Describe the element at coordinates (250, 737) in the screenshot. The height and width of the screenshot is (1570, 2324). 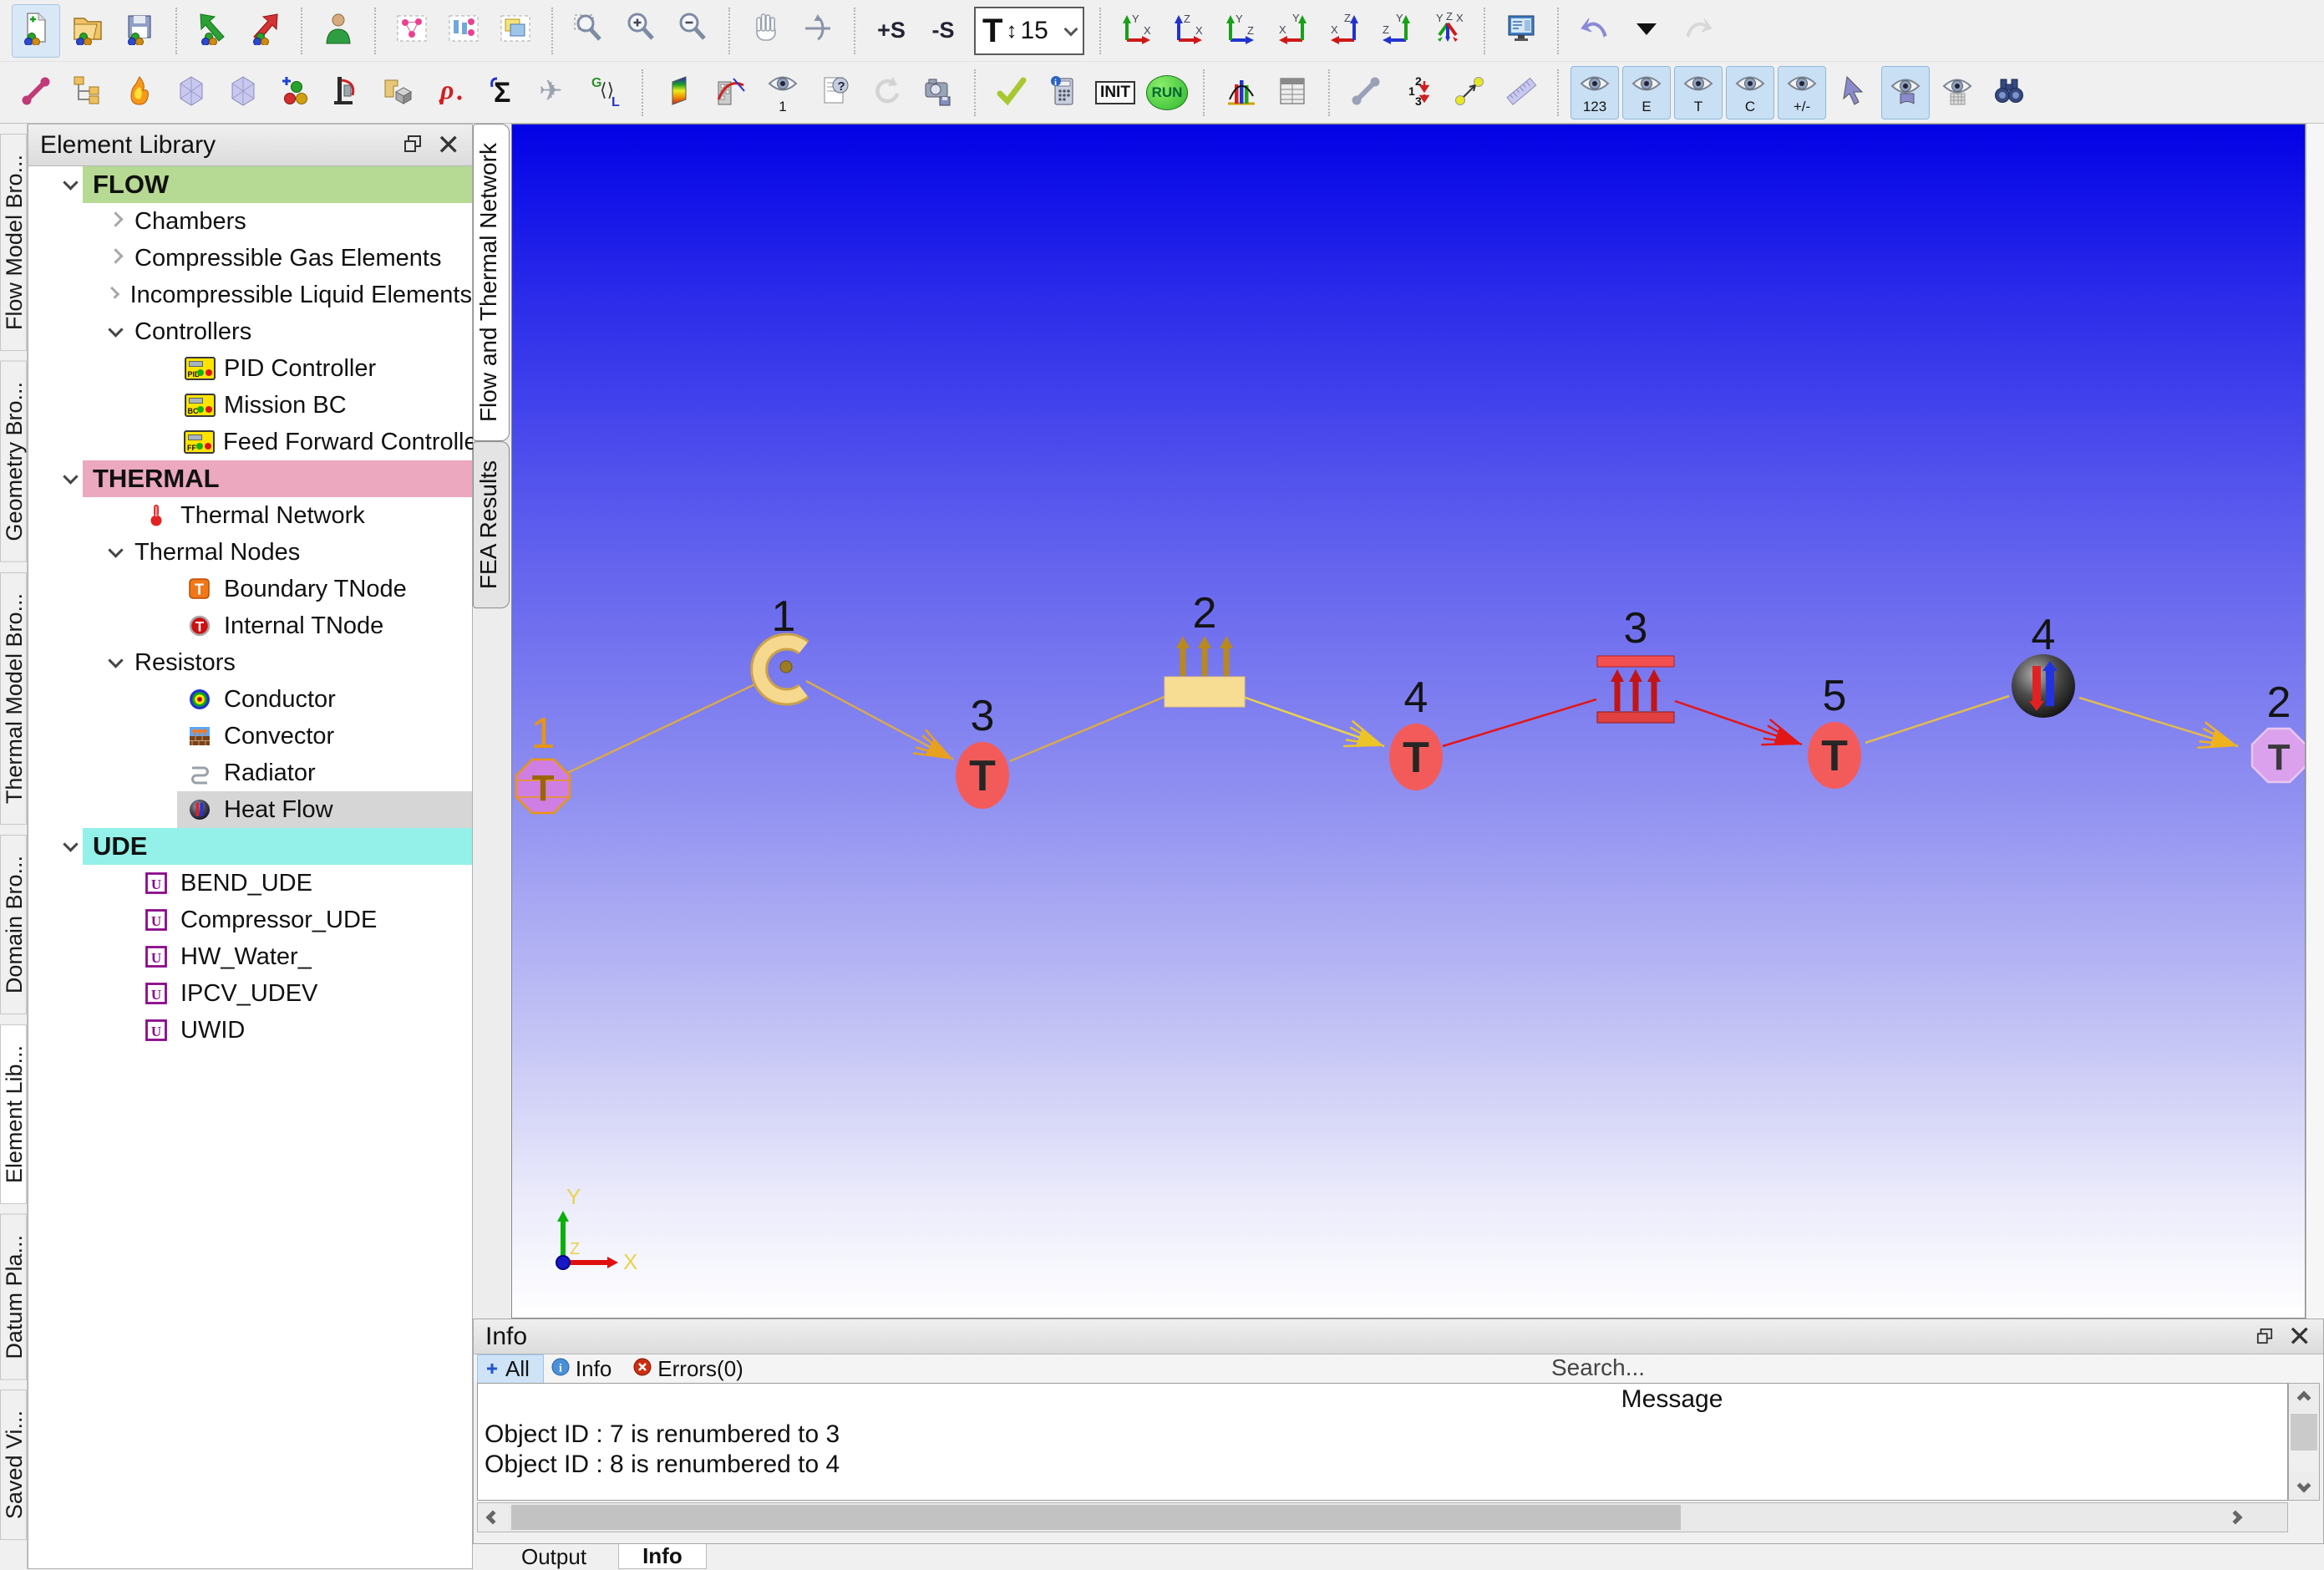
I see `tree-item-convector: Convector` at that location.